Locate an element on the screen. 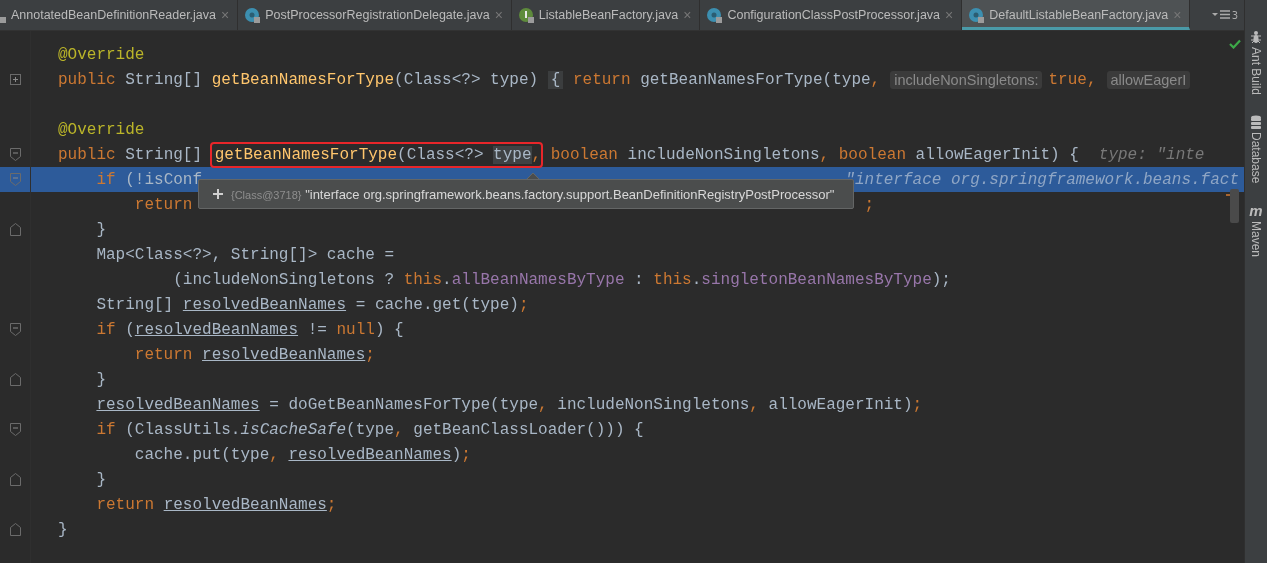  code-text: return is located at coordinates (163, 204).